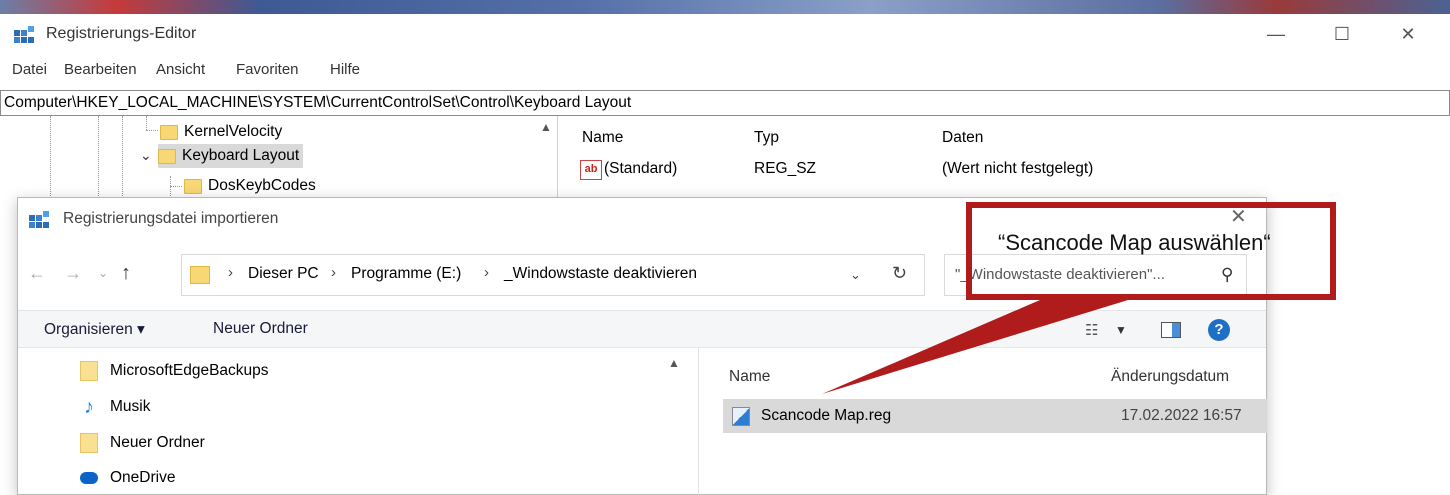  I want to click on tree-item-label: Keyboard Layout, so click(241, 155).